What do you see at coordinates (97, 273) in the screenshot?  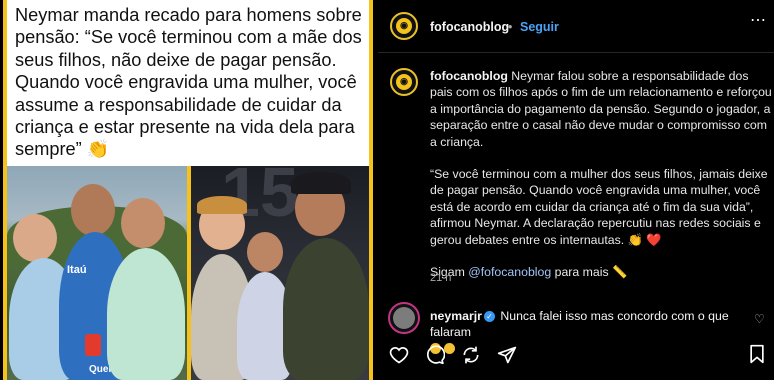 I see `photo-left: Itaú Quer` at bounding box center [97, 273].